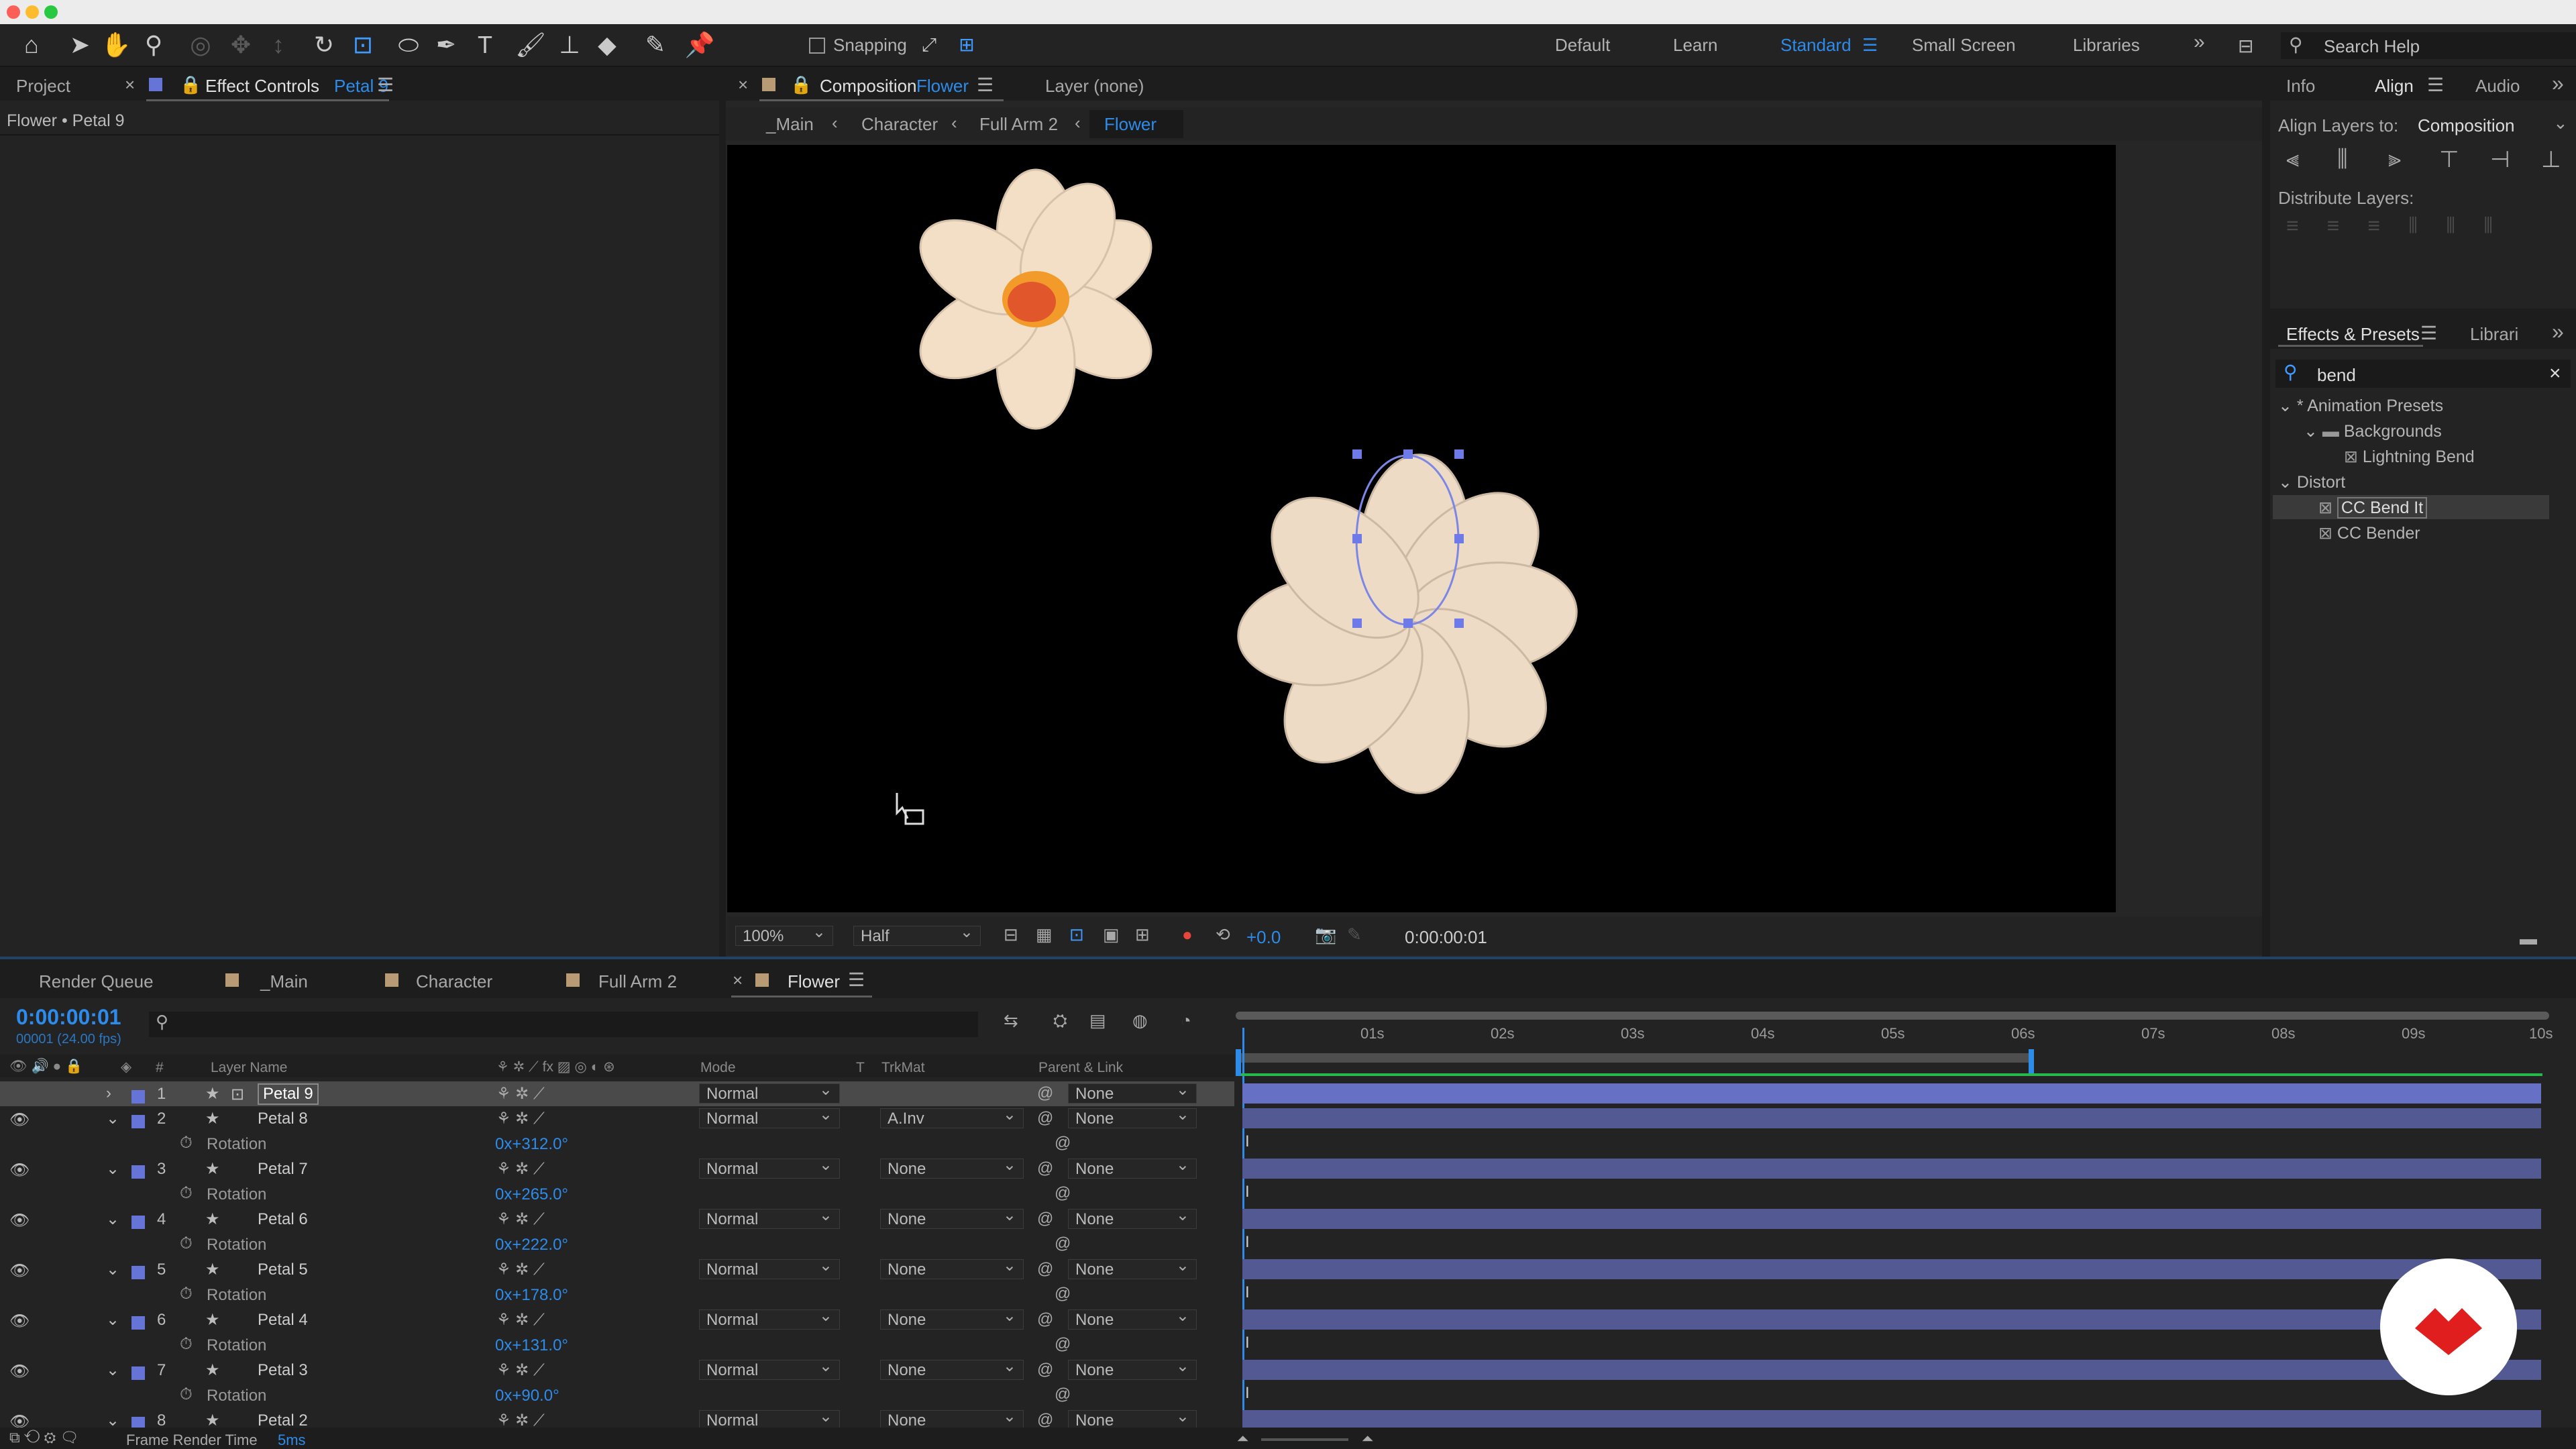  What do you see at coordinates (324, 45) in the screenshot?
I see `rotation-tool-icon: ↻` at bounding box center [324, 45].